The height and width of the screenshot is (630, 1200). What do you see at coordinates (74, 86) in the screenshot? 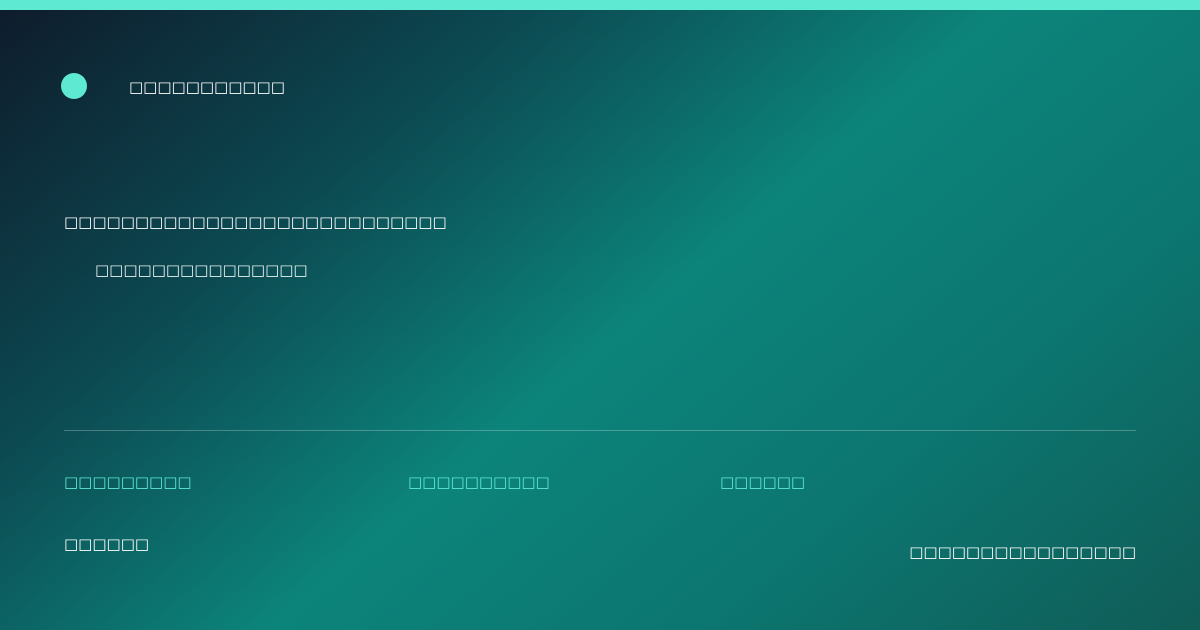
I see `brand-dot-icon` at bounding box center [74, 86].